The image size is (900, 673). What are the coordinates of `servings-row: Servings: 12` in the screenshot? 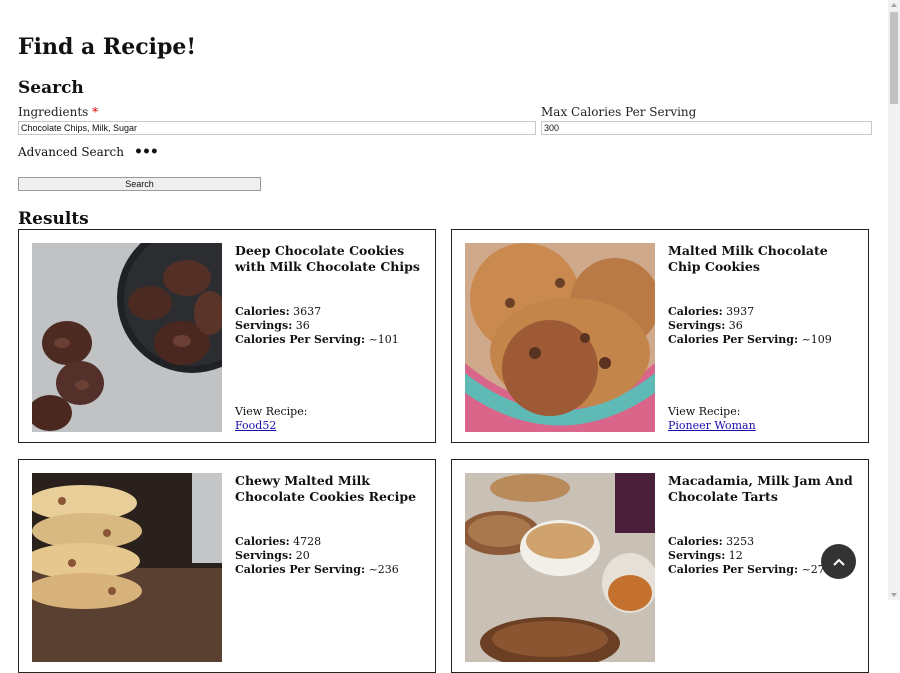 It's located at (750, 556).